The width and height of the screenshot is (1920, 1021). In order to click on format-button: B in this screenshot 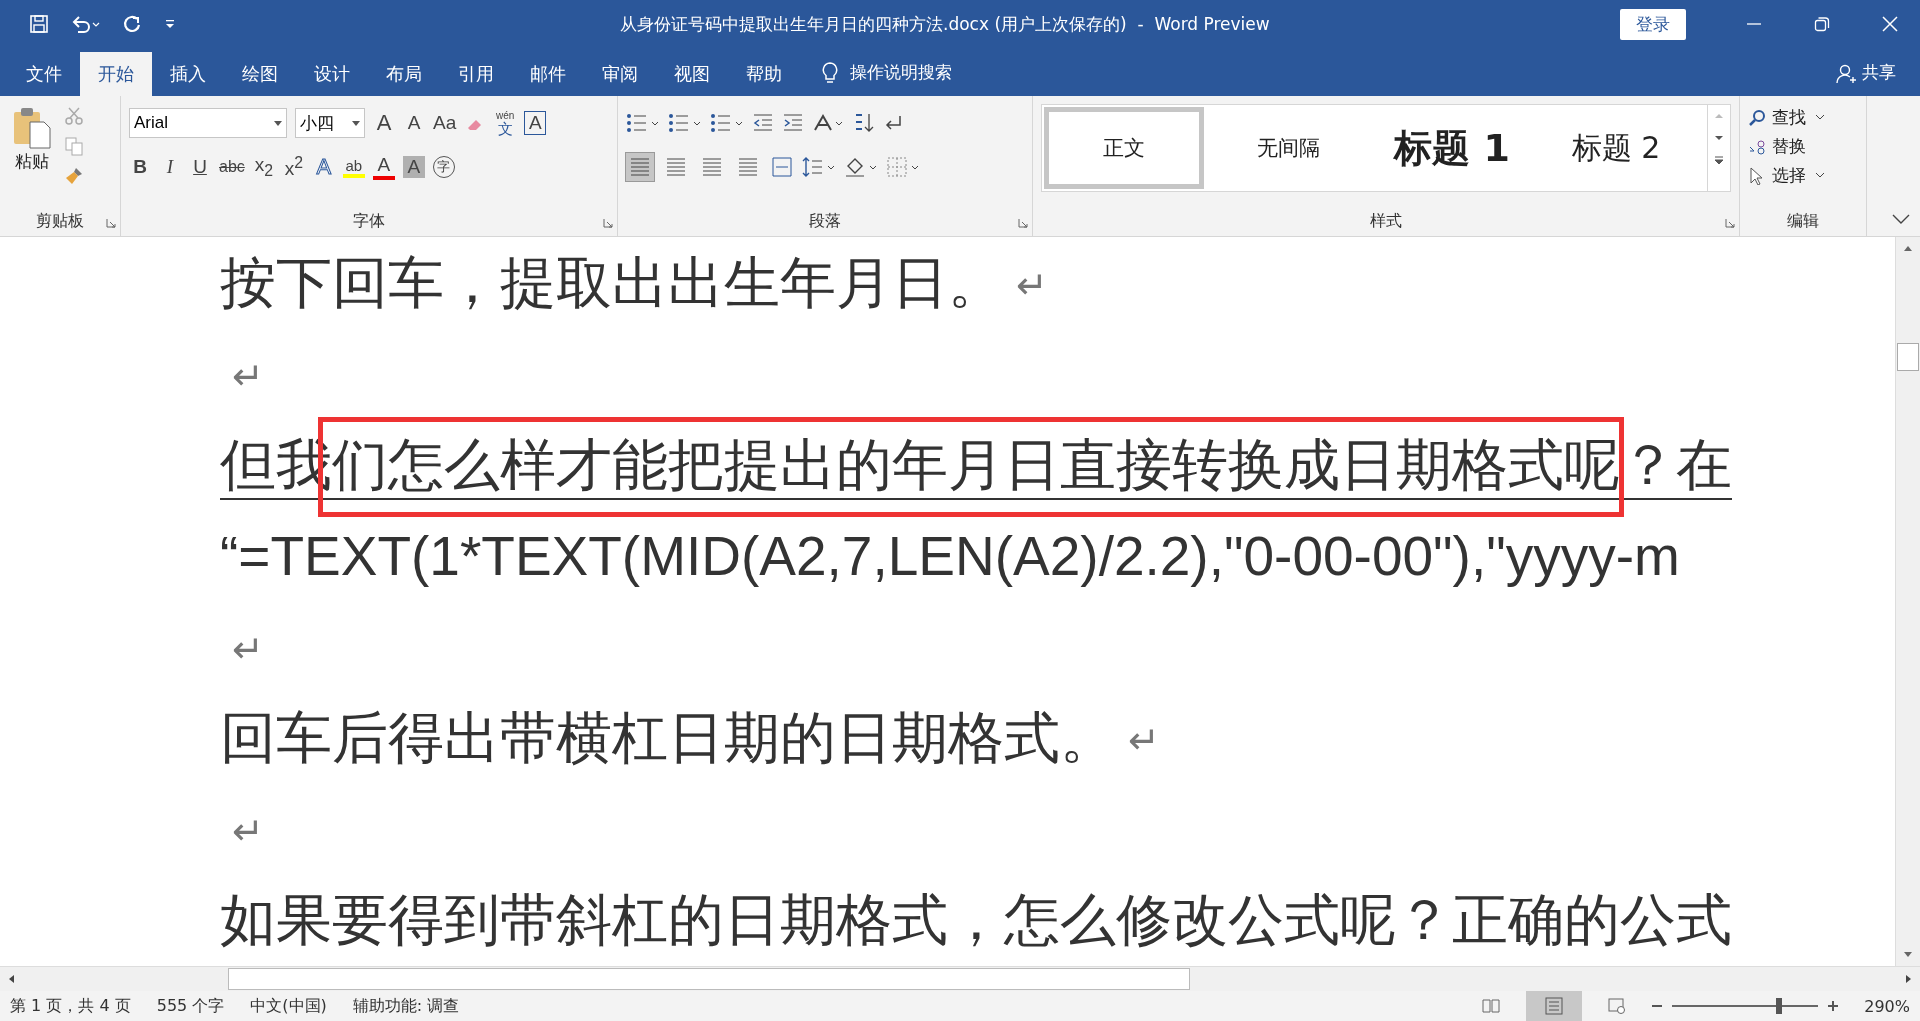, I will do `click(140, 167)`.